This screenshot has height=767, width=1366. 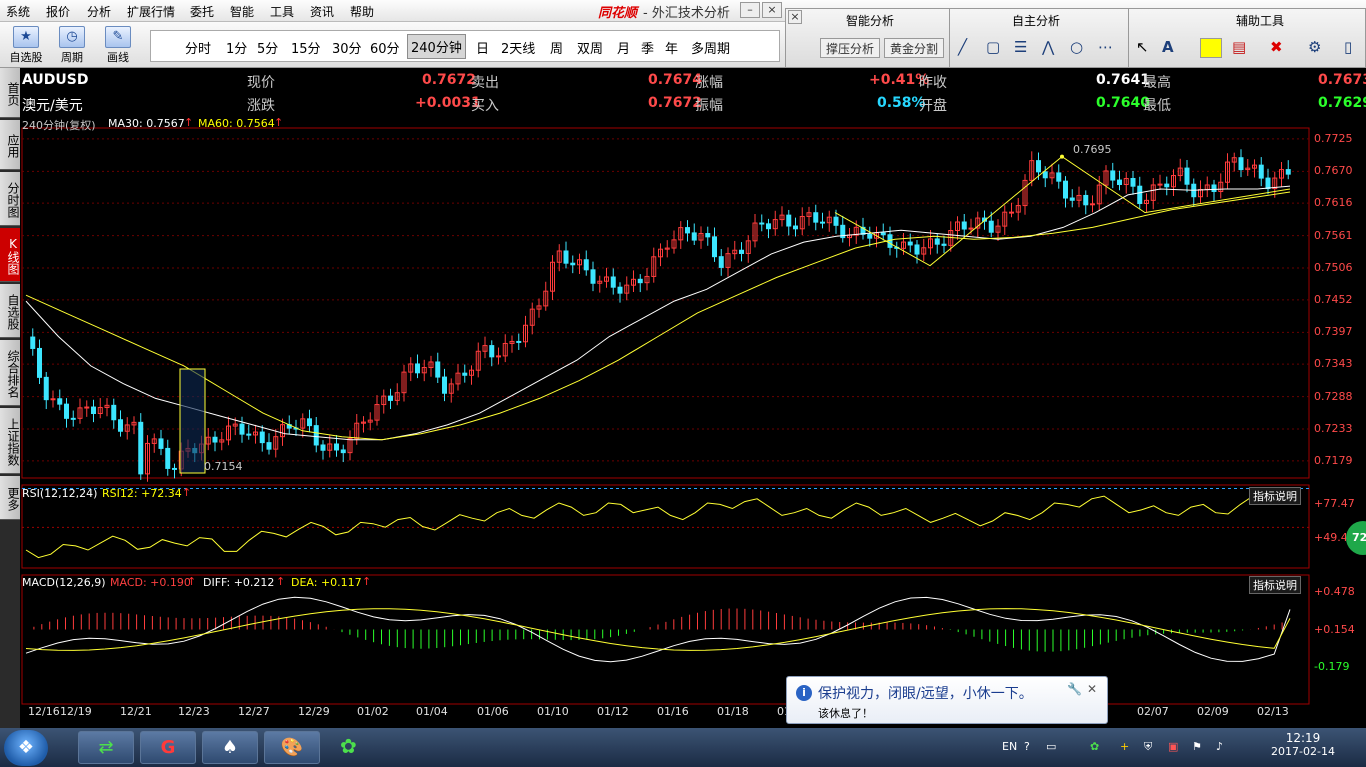 I want to click on tray-app-icon: ✿, so click(x=1094, y=746).